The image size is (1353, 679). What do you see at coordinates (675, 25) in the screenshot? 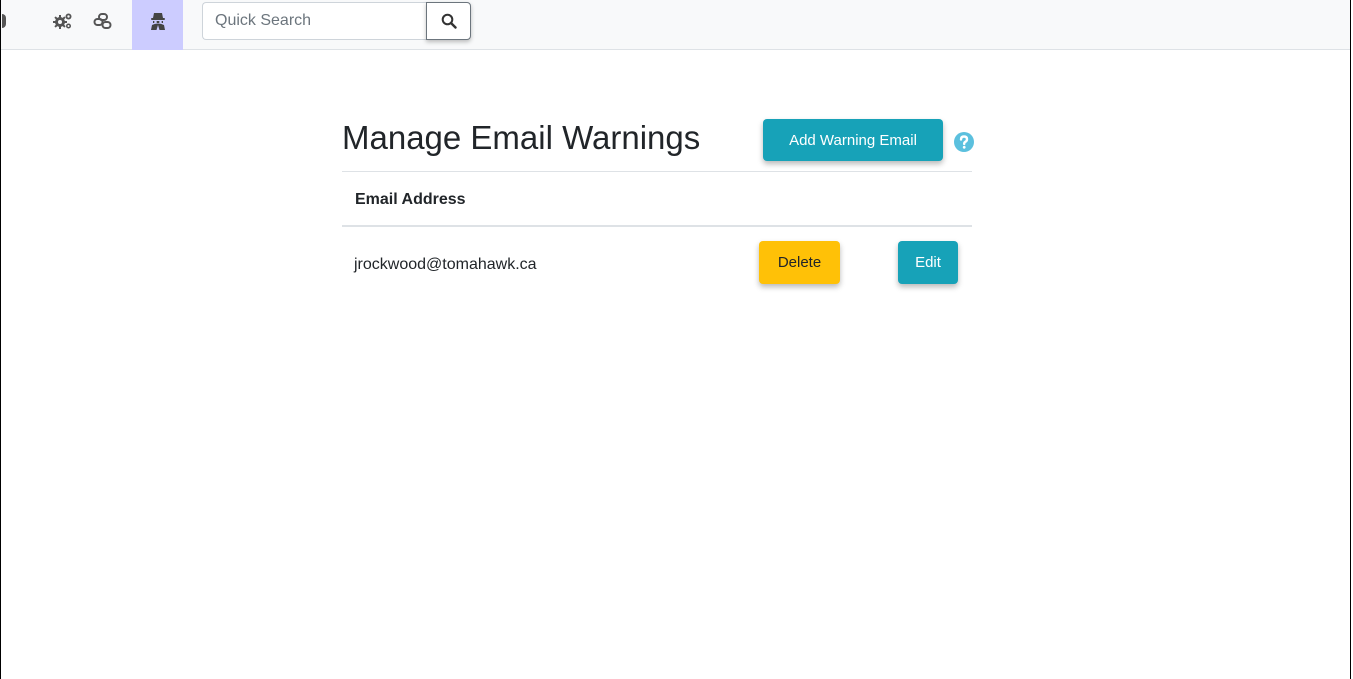
I see `top-navbar` at bounding box center [675, 25].